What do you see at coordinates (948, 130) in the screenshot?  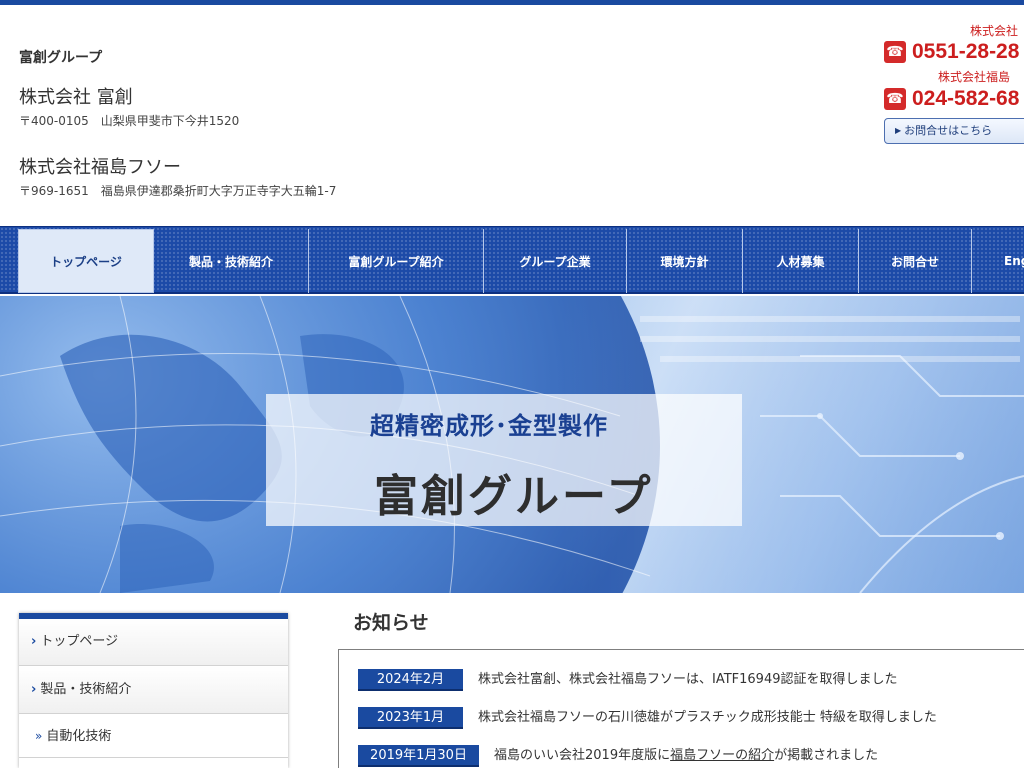 I see `inquiry-label: お問合せはこちら` at bounding box center [948, 130].